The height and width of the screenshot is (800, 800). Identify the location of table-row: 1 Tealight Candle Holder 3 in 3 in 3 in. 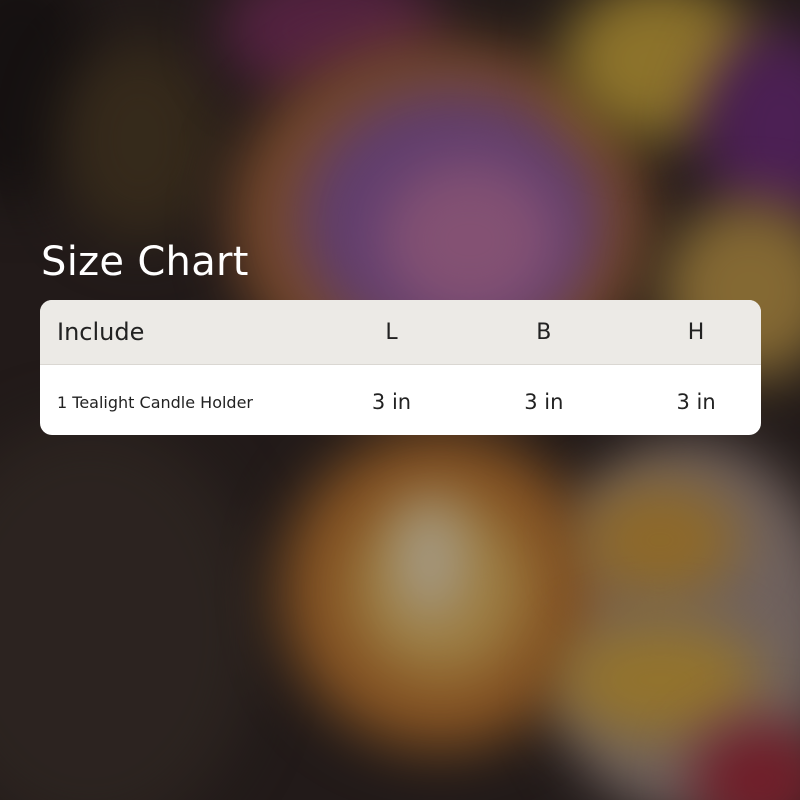
(400, 400).